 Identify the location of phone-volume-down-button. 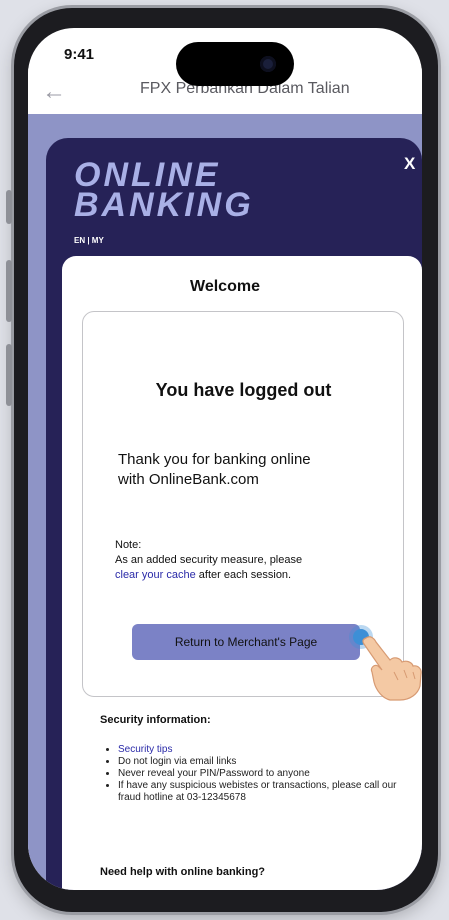
(9, 375).